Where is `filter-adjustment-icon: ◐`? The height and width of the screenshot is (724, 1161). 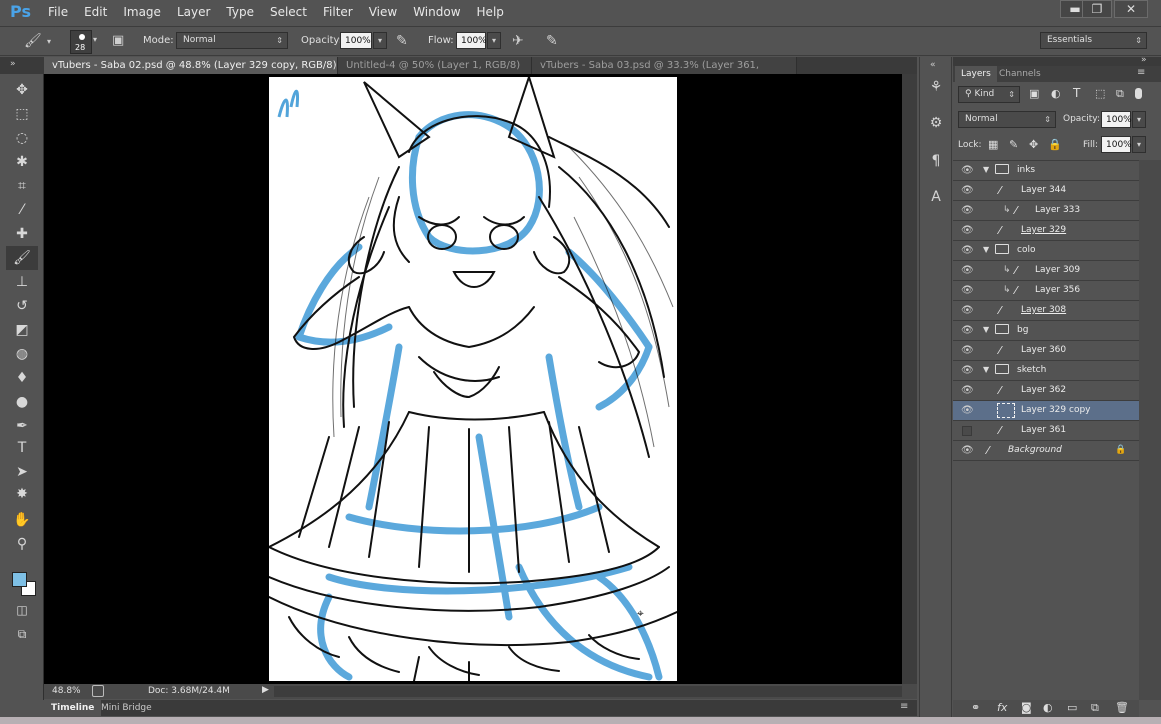 filter-adjustment-icon: ◐ is located at coordinates (1056, 93).